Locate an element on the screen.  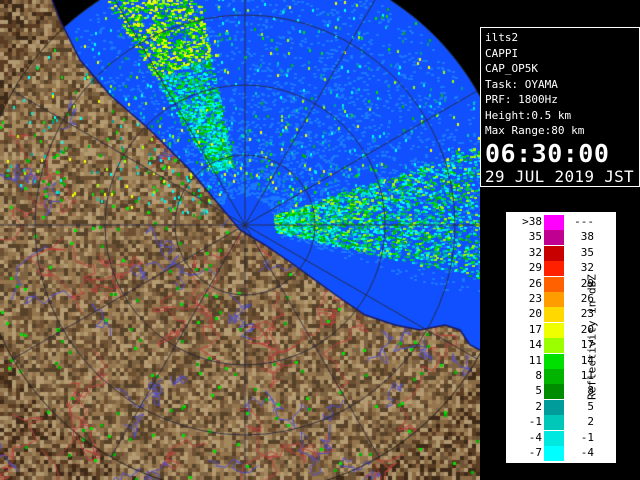
legend-row: 32 35 is located at coordinates (551, 253).